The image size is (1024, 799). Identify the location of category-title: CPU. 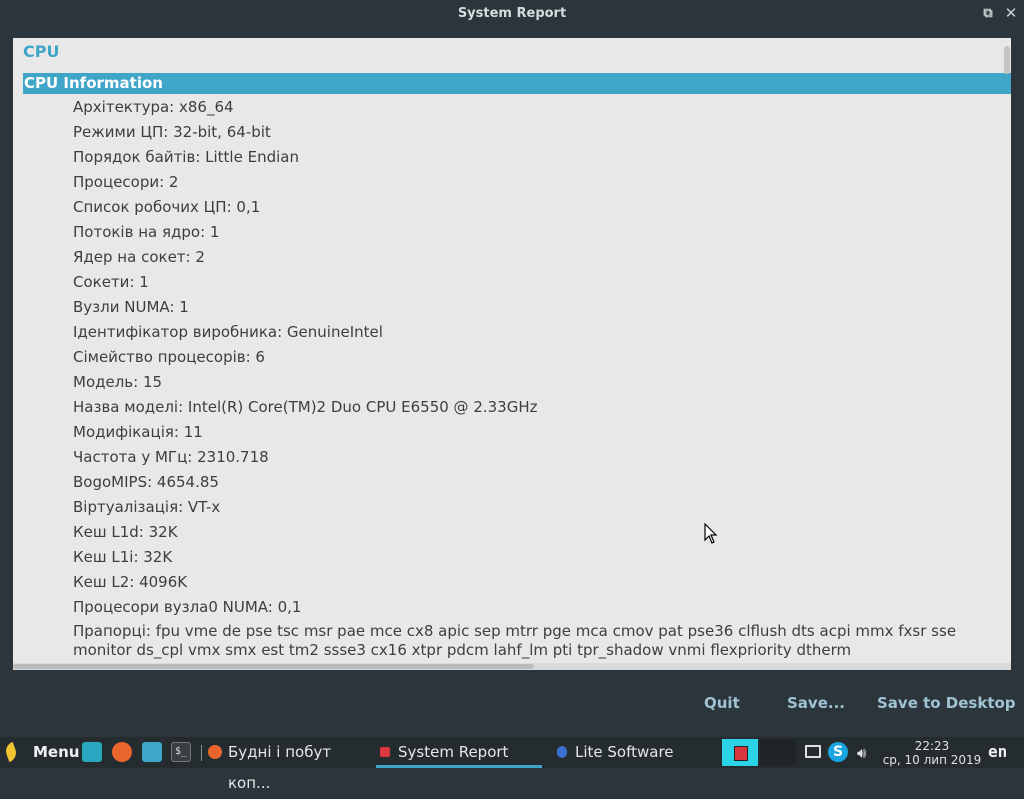
(41, 51).